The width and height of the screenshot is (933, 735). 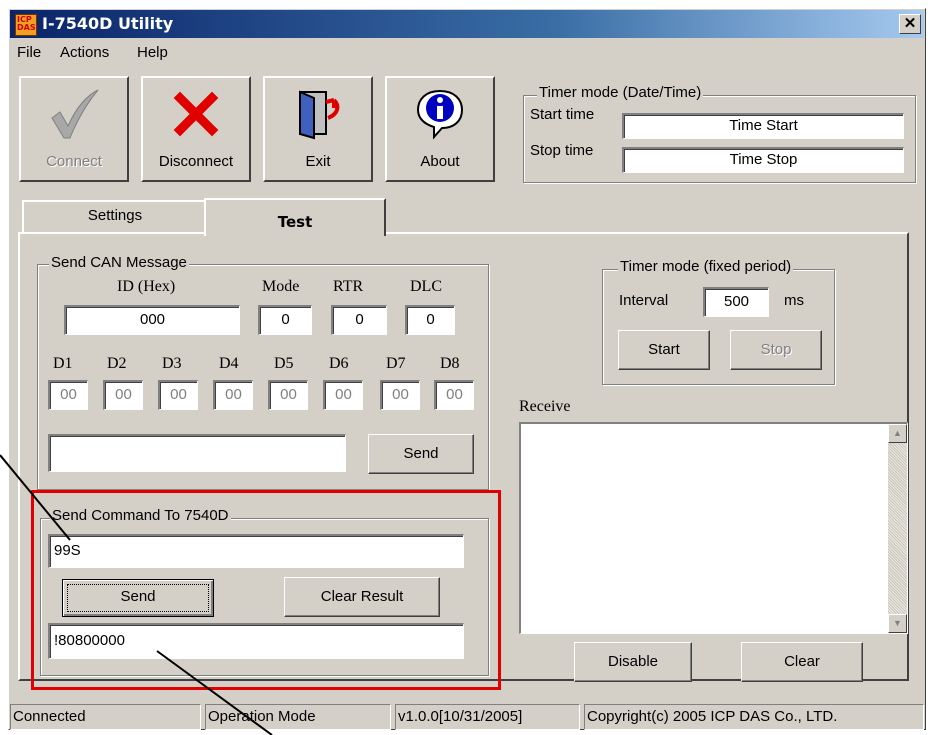 I want to click on callout-lines, so click(x=136, y=594).